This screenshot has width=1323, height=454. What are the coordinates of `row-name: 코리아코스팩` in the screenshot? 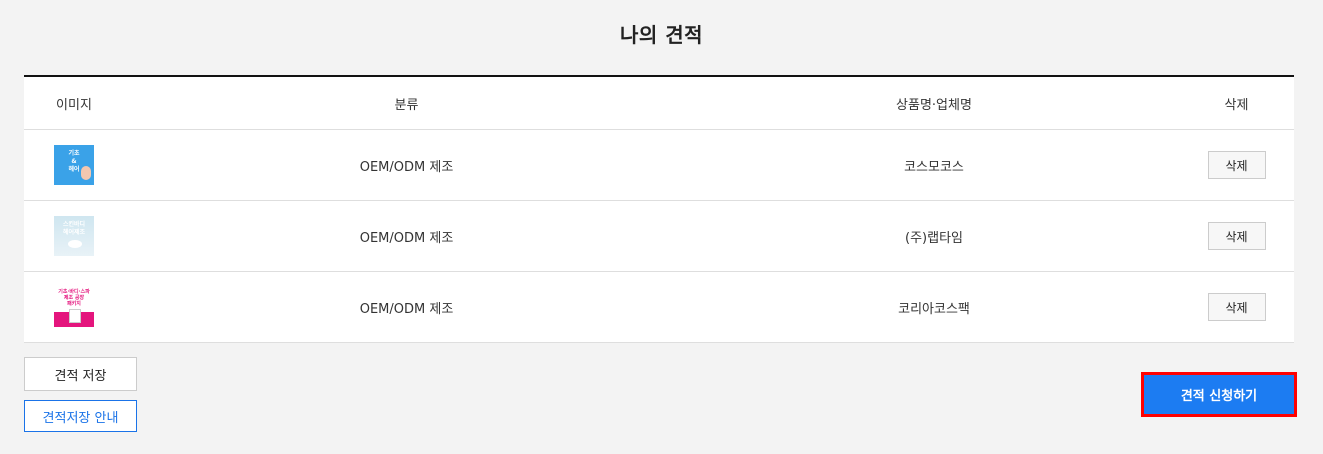 It's located at (934, 309).